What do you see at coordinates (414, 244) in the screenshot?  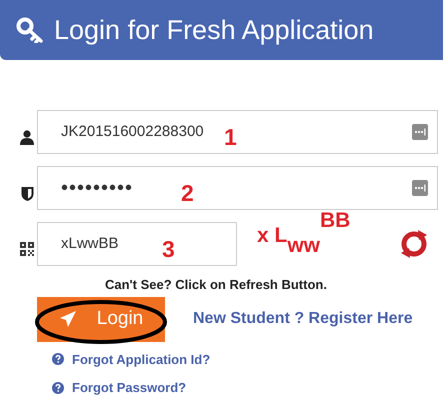 I see `refresh-button` at bounding box center [414, 244].